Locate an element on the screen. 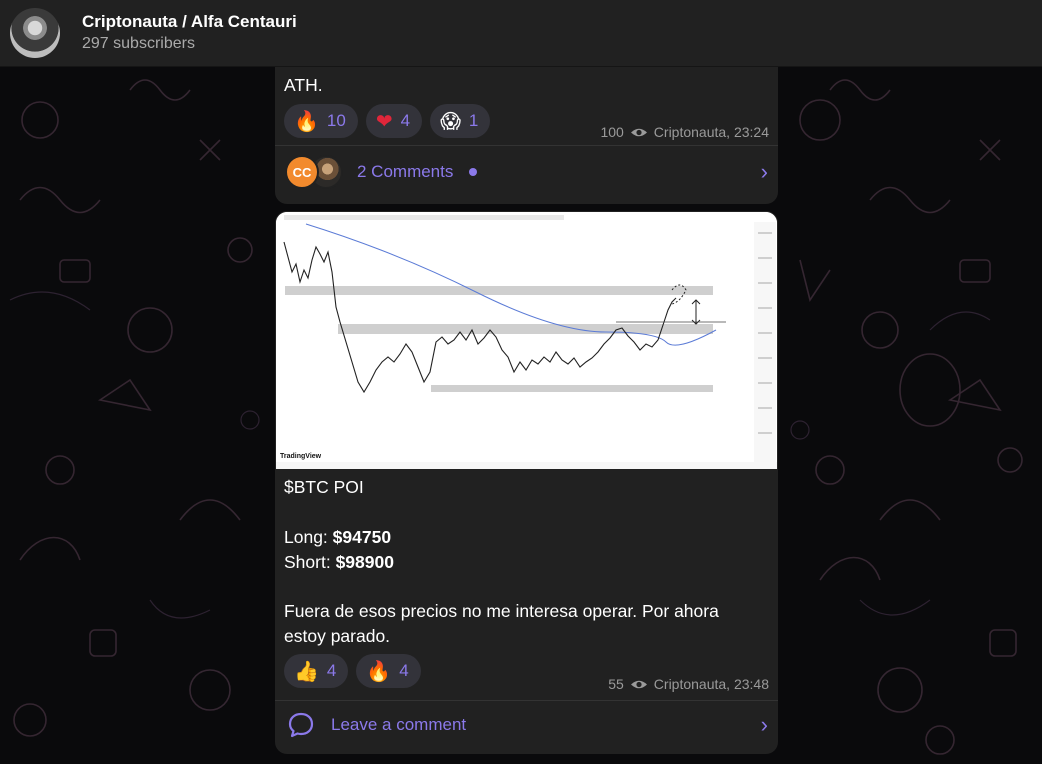 The height and width of the screenshot is (764, 1042). short-label: Short: is located at coordinates (307, 562).